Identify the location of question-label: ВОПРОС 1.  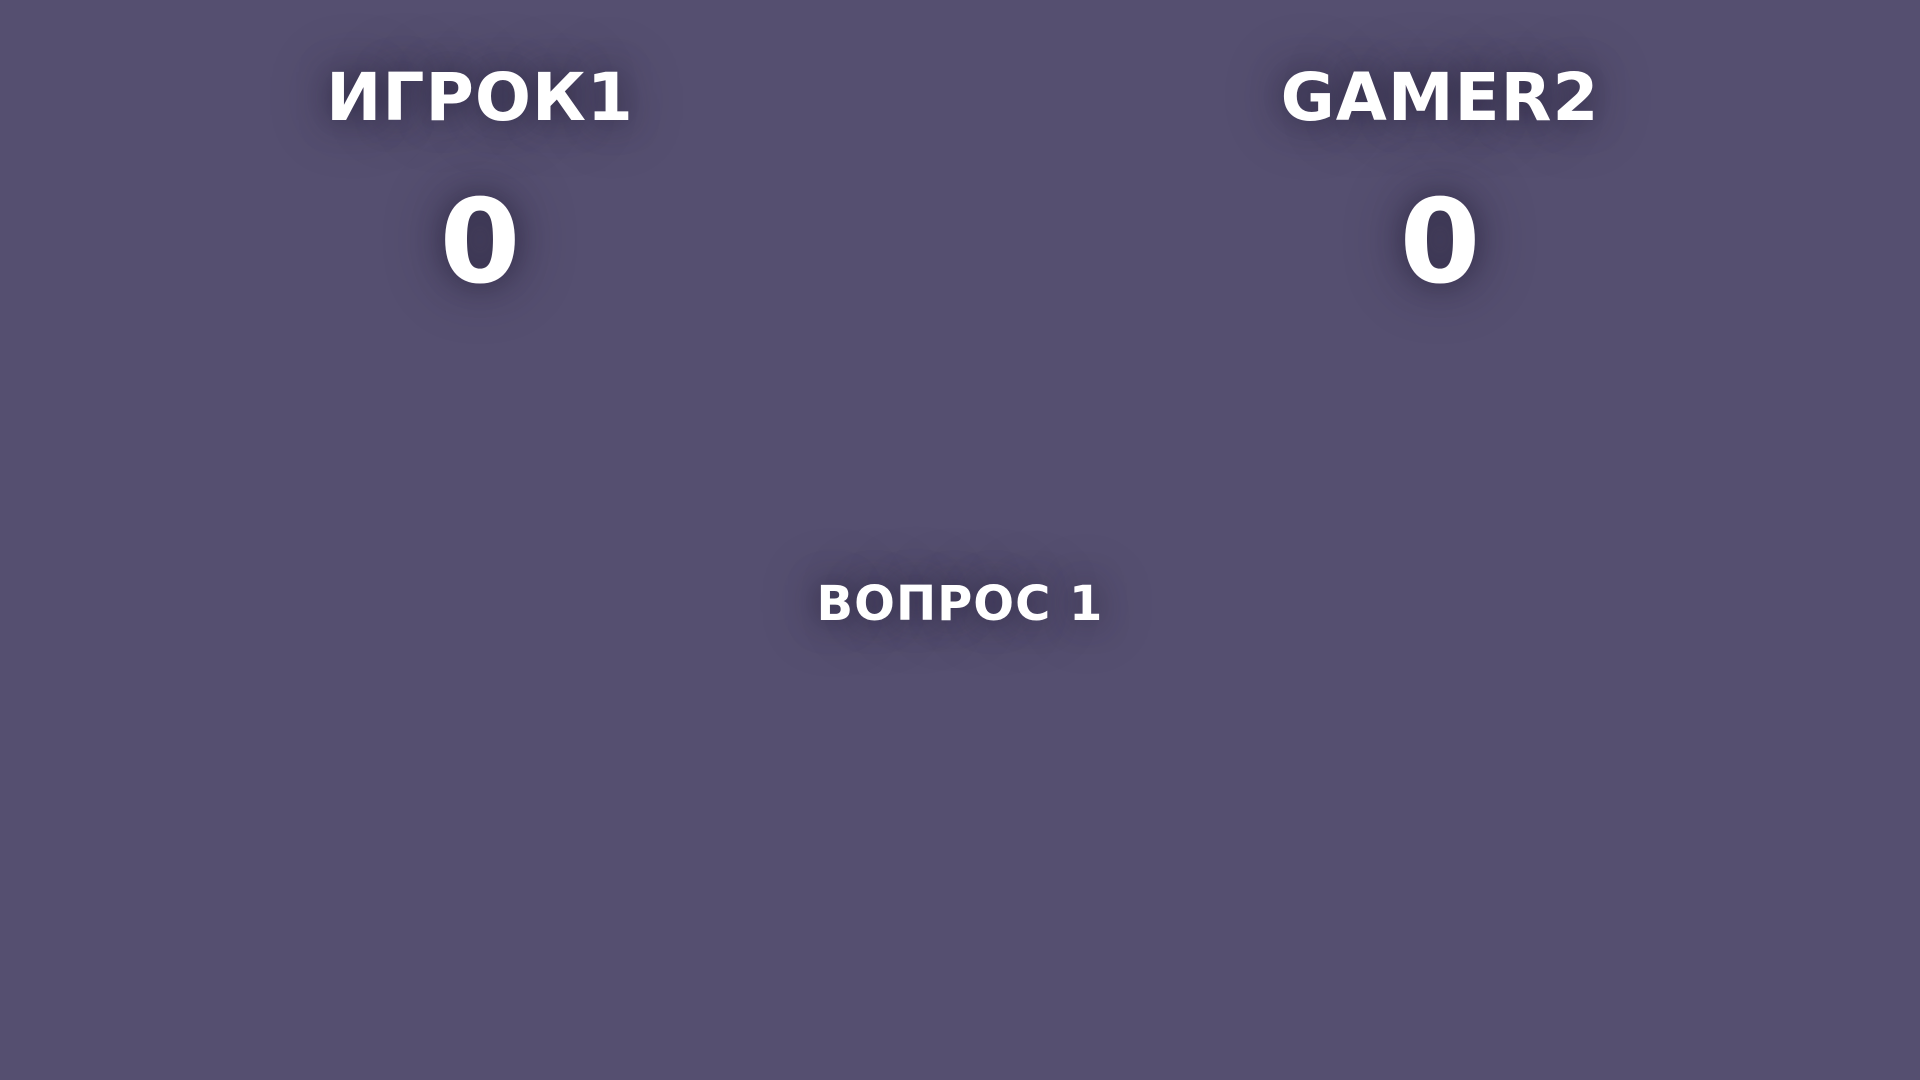
(960, 604).